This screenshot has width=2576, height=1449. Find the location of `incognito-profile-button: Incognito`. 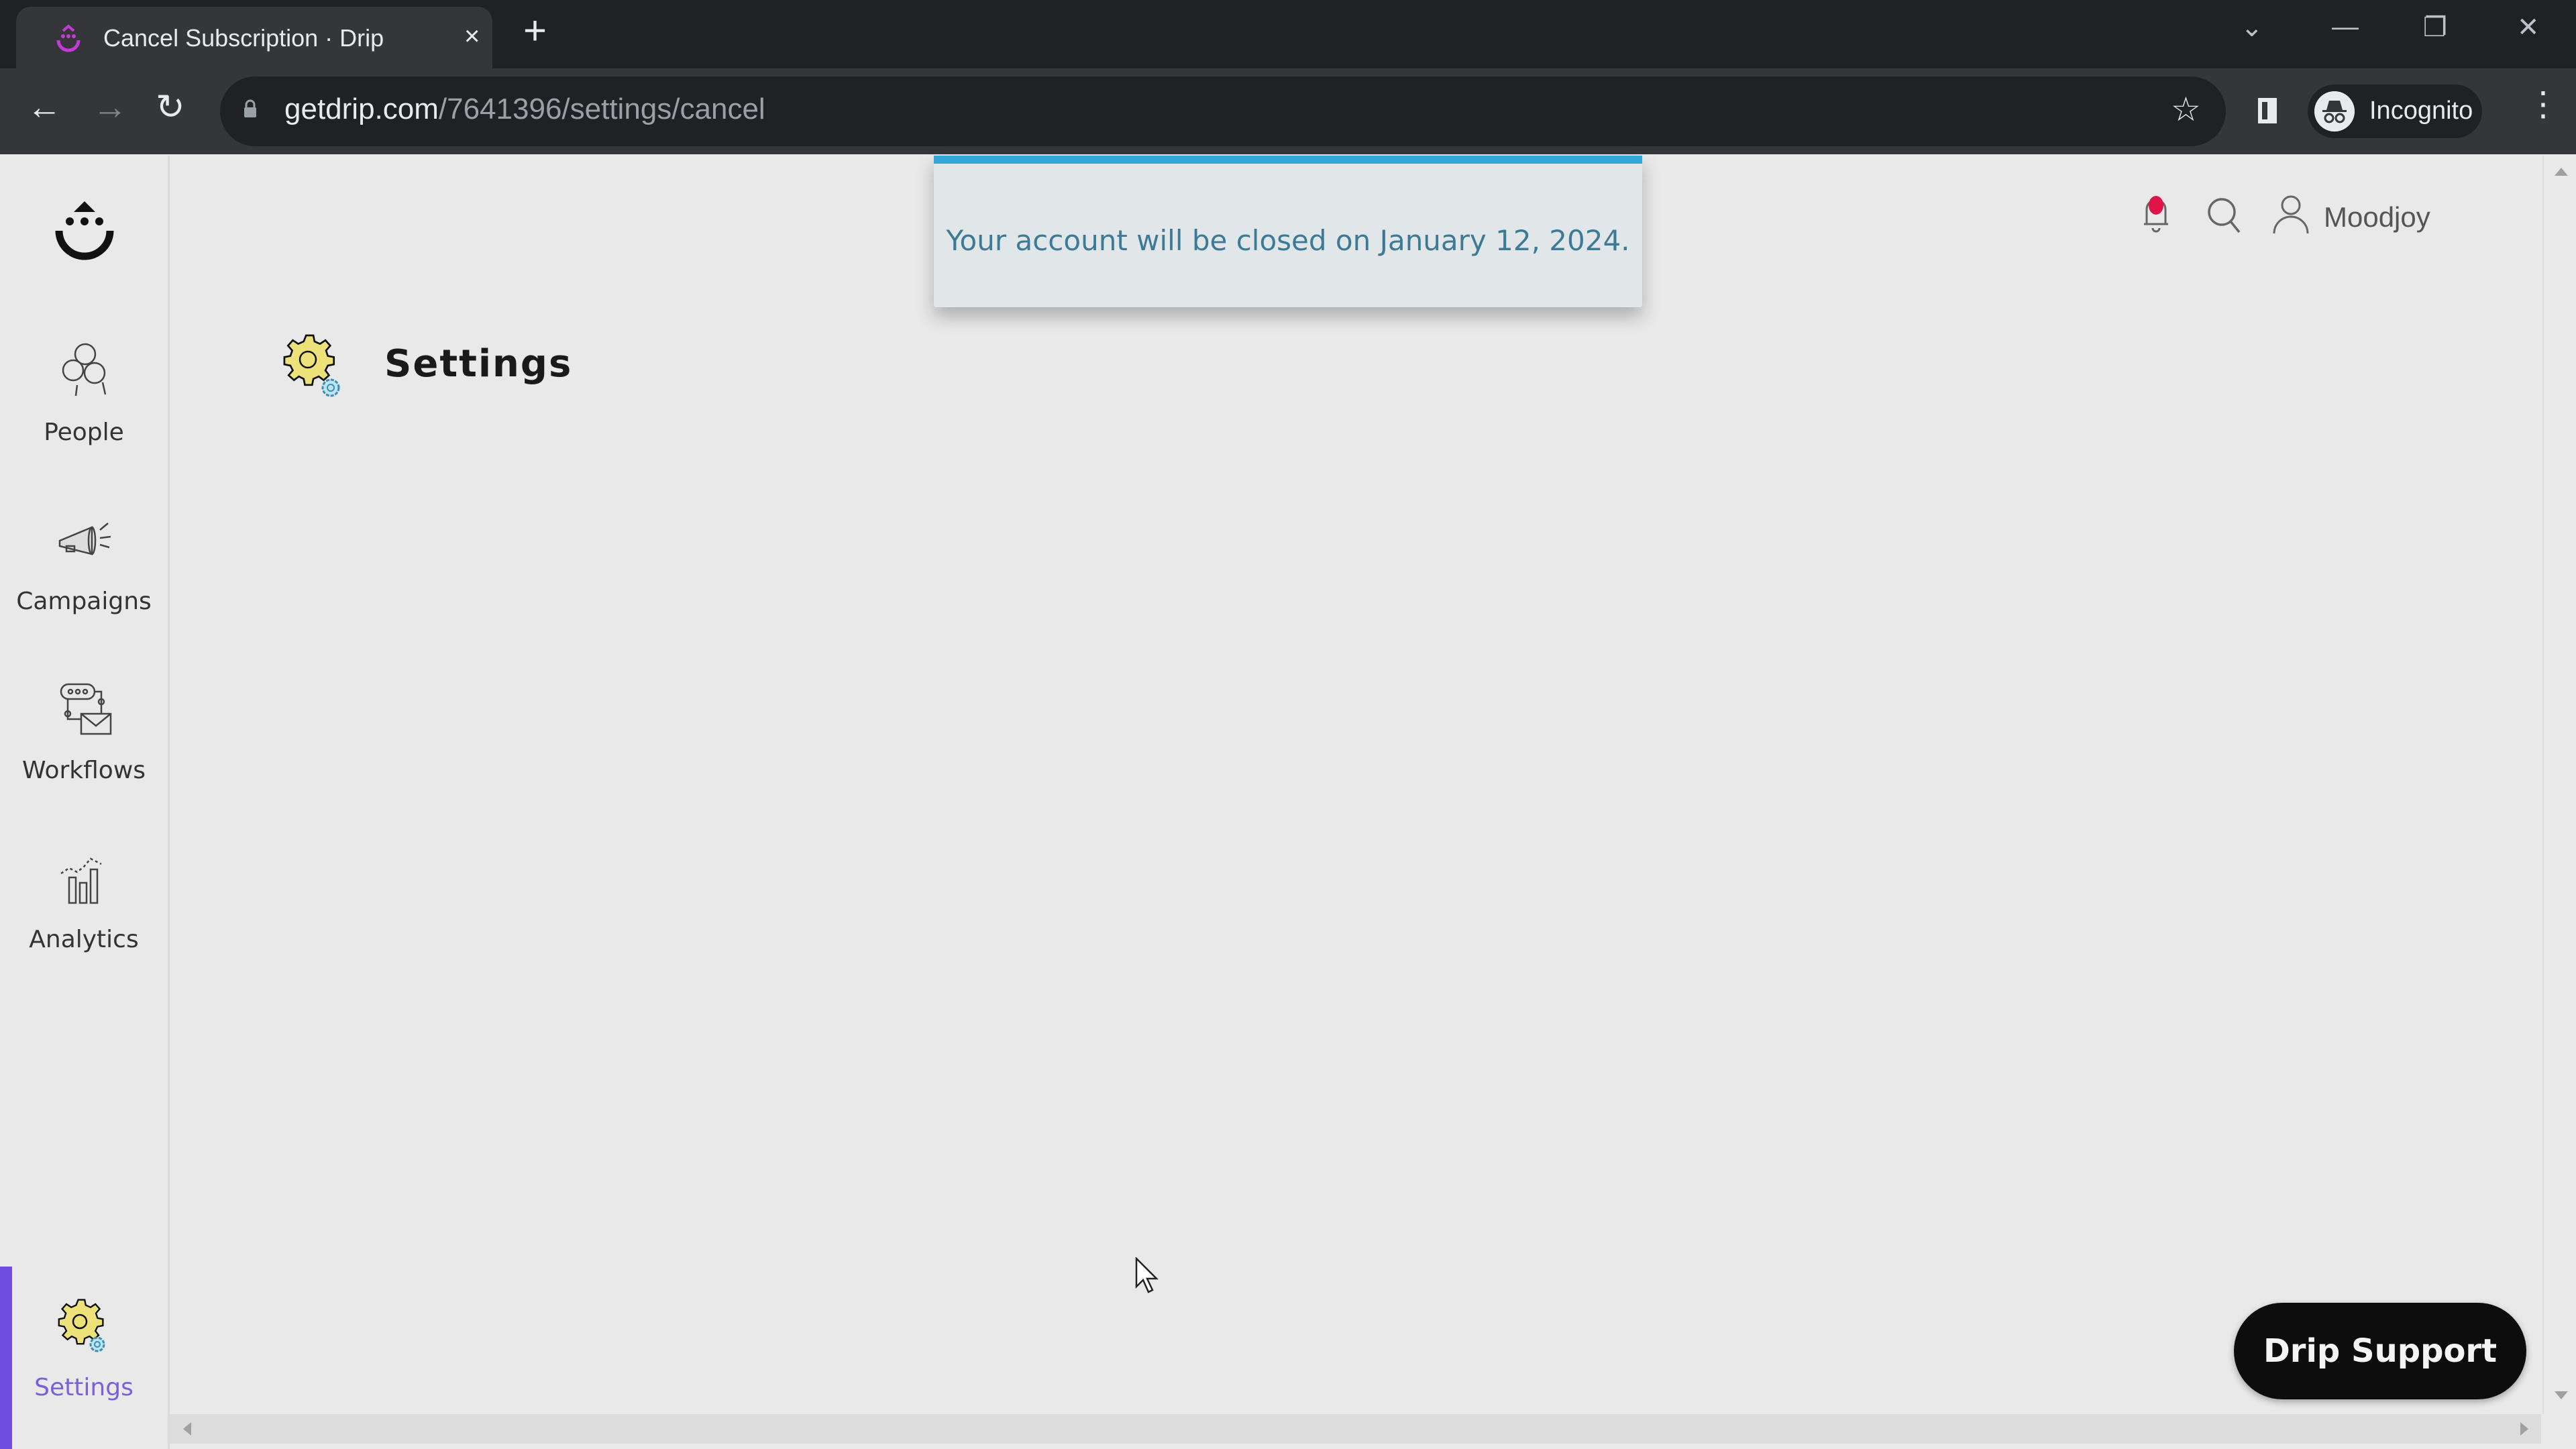

incognito-profile-button: Incognito is located at coordinates (2395, 111).